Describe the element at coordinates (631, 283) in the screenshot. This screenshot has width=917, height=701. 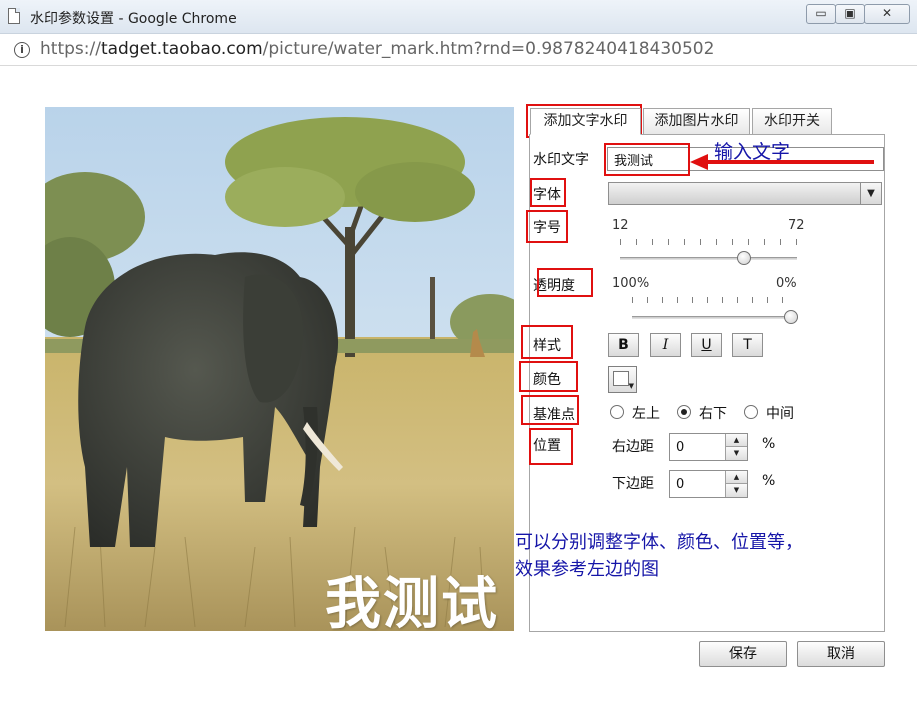
I see `opacity-min-label: 100%` at that location.